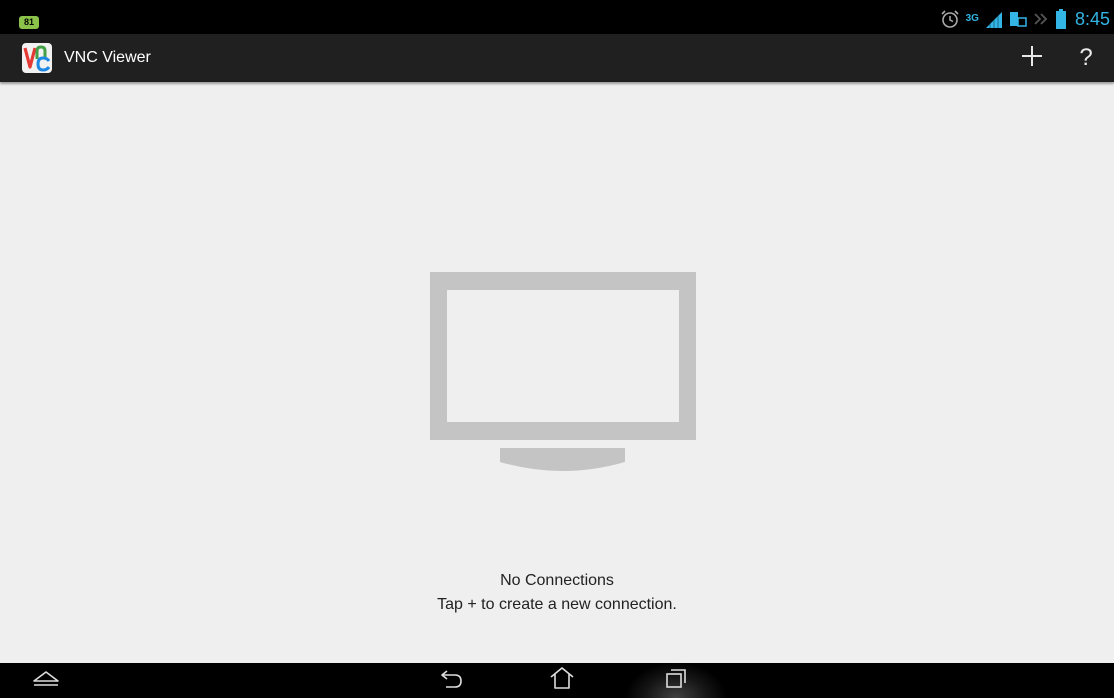  What do you see at coordinates (557, 58) in the screenshot?
I see `action-bar: VNC Viewer ?` at bounding box center [557, 58].